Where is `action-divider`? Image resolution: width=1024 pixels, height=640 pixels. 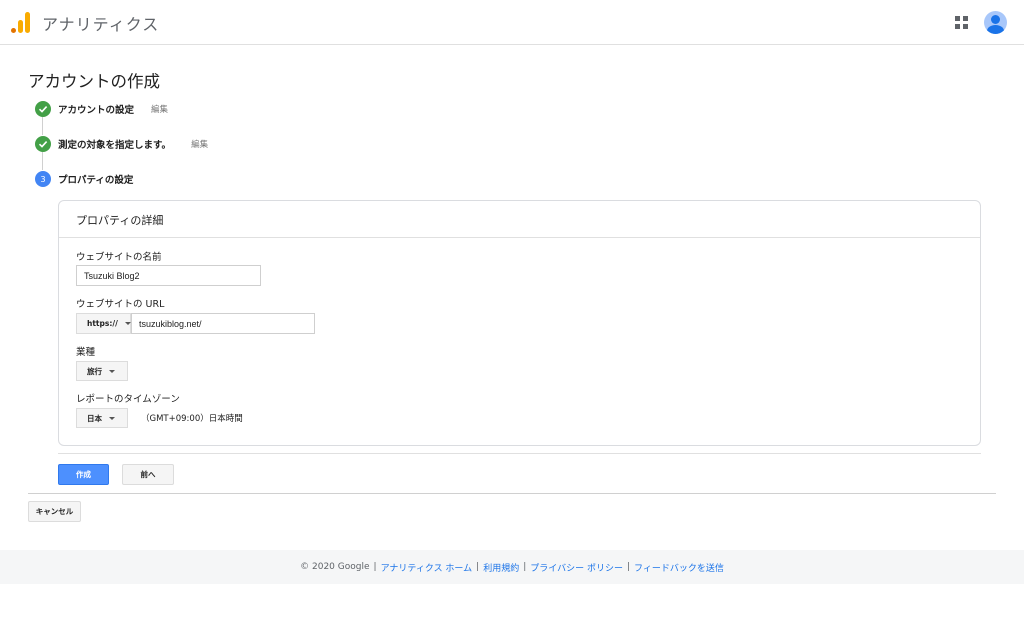 action-divider is located at coordinates (519, 453).